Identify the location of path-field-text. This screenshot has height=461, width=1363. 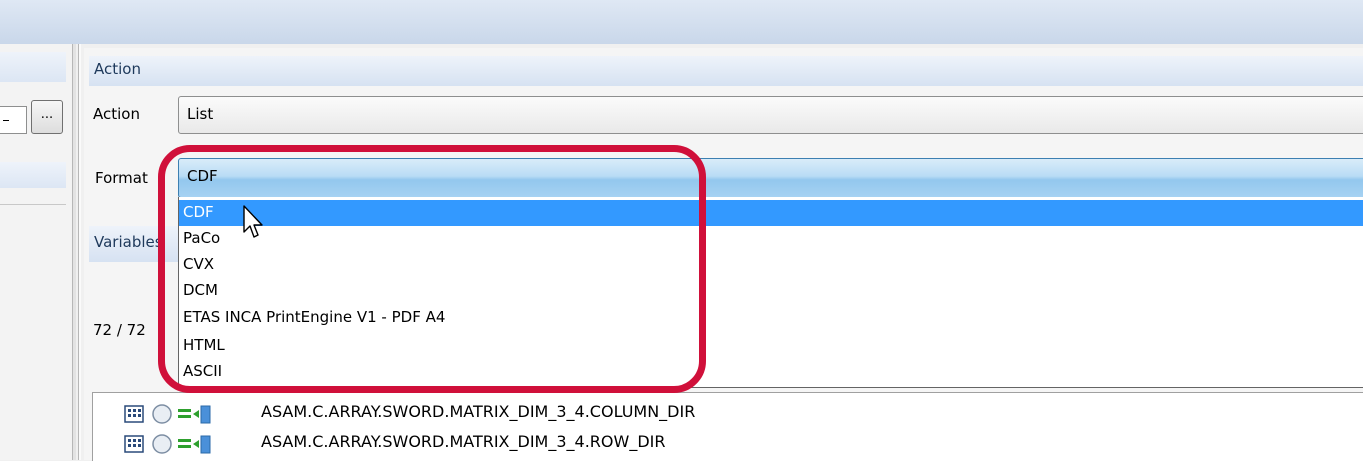
(6, 120).